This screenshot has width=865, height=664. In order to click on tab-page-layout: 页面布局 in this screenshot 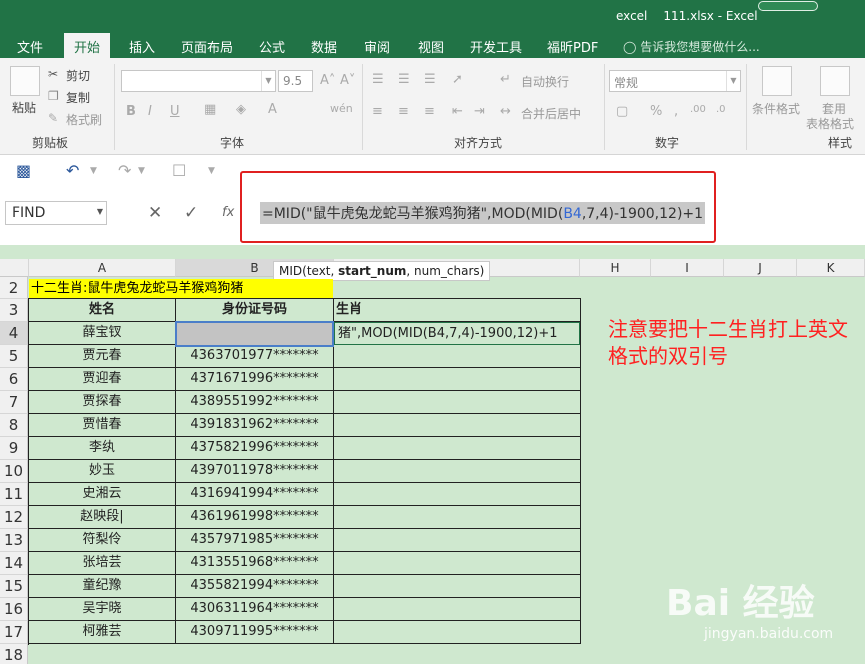, I will do `click(207, 46)`.